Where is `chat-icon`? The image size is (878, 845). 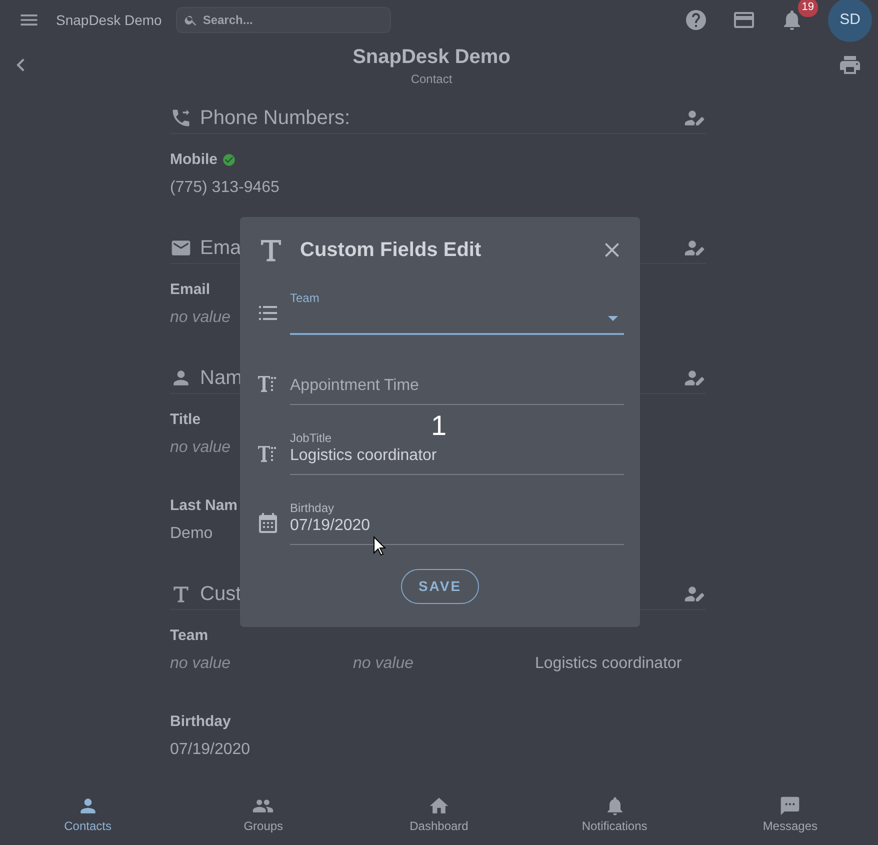
chat-icon is located at coordinates (790, 806).